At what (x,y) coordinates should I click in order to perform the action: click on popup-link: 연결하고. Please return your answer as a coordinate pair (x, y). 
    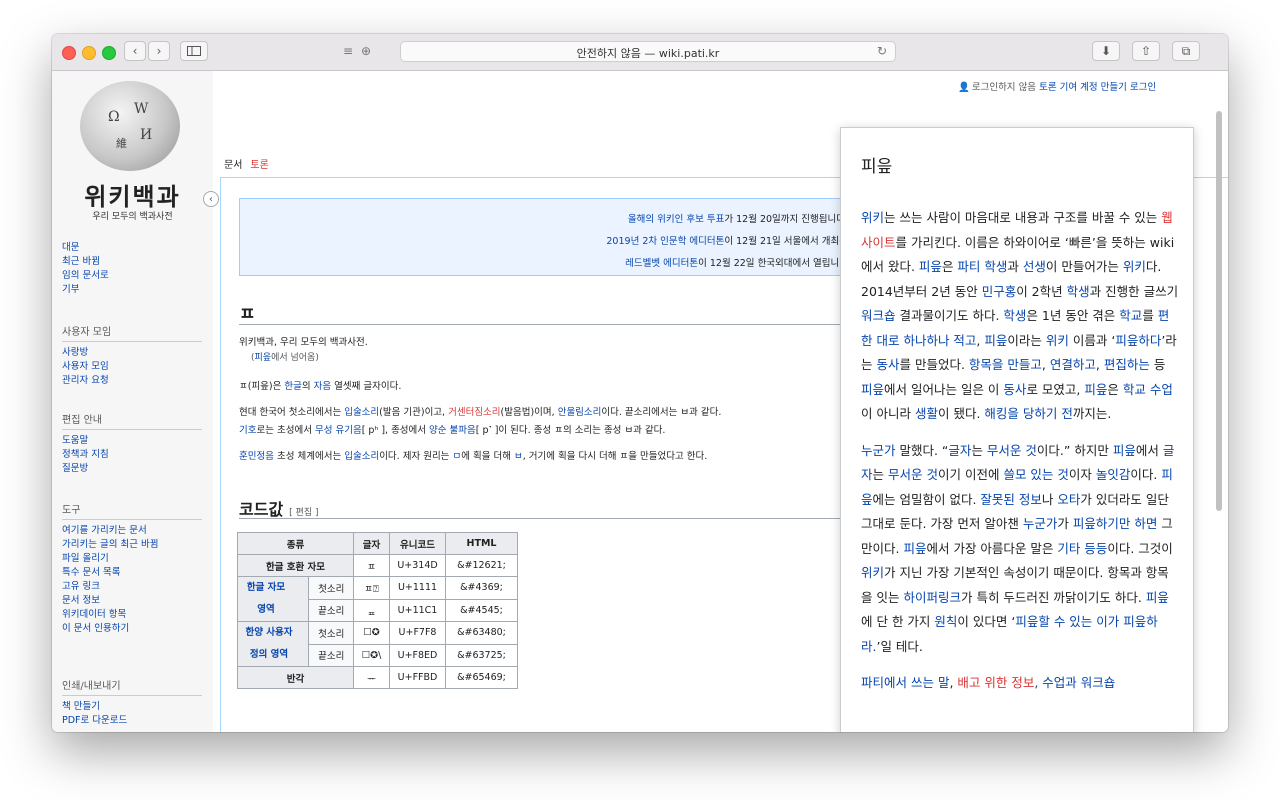
    Looking at the image, I should click on (1073, 364).